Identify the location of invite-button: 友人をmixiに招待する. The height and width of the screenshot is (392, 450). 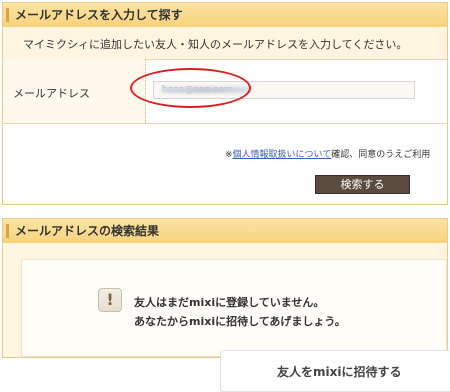
(335, 371).